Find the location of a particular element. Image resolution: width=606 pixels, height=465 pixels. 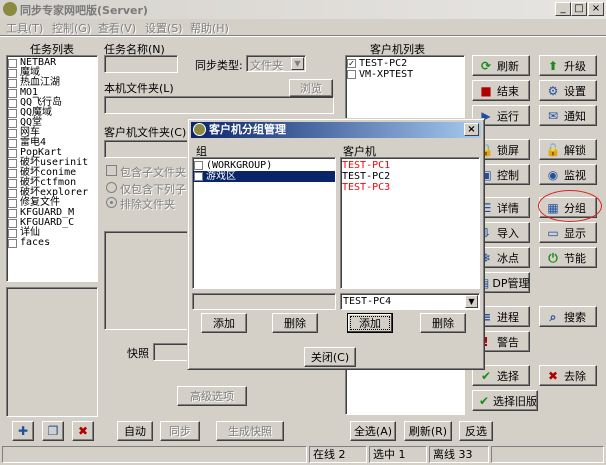

details-label: 详情 is located at coordinates (508, 208).